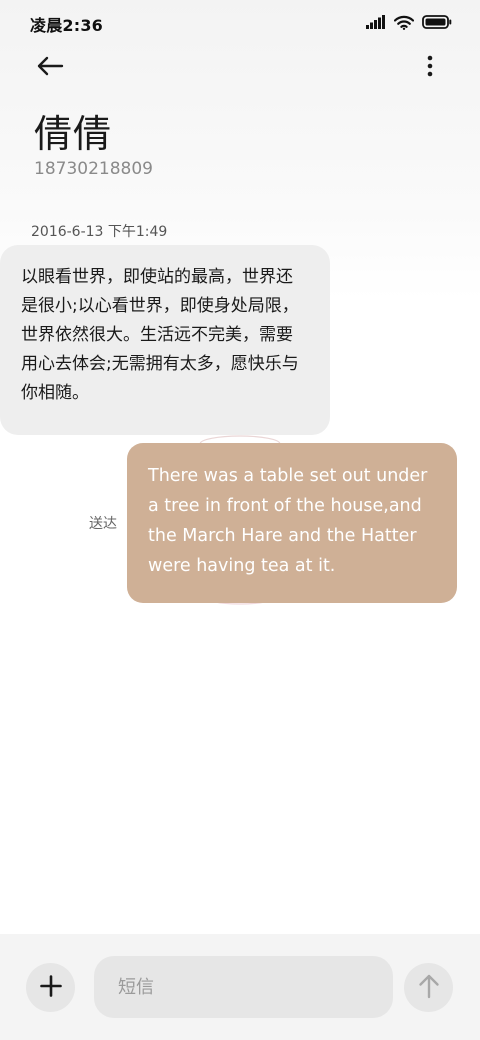 The height and width of the screenshot is (1040, 480). What do you see at coordinates (93, 169) in the screenshot?
I see `contact-number: 18730218809` at bounding box center [93, 169].